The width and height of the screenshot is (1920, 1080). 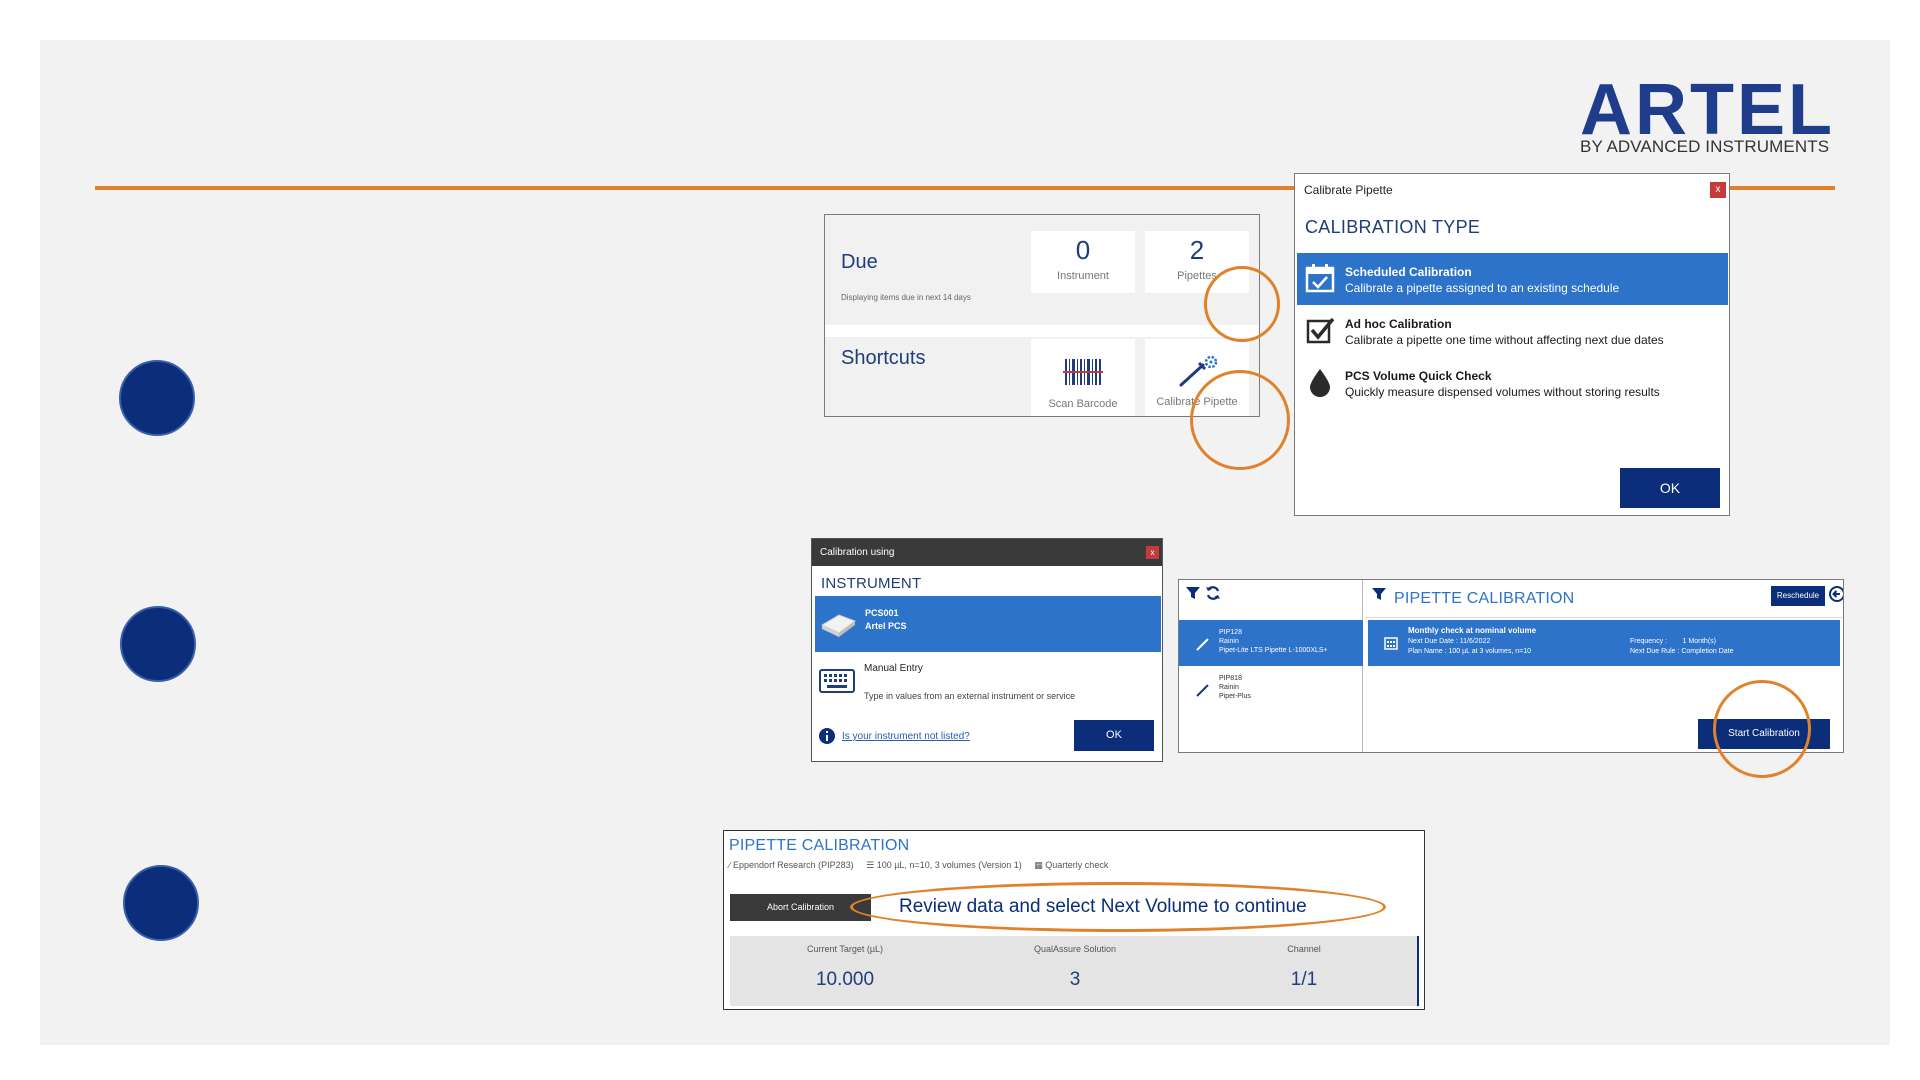 What do you see at coordinates (1197, 276) in the screenshot?
I see `pipettes-label: Pipettes` at bounding box center [1197, 276].